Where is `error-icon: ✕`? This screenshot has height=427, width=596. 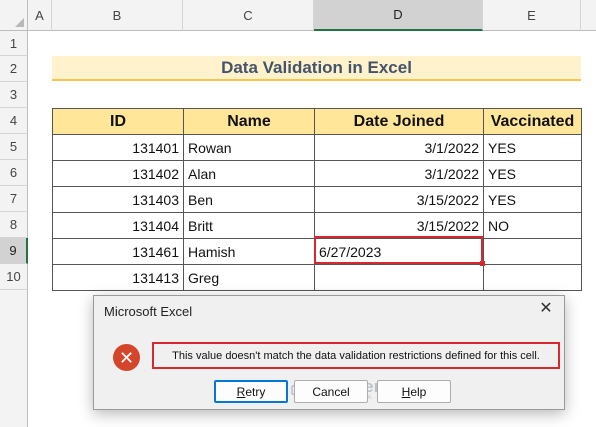
error-icon: ✕ is located at coordinates (126, 357).